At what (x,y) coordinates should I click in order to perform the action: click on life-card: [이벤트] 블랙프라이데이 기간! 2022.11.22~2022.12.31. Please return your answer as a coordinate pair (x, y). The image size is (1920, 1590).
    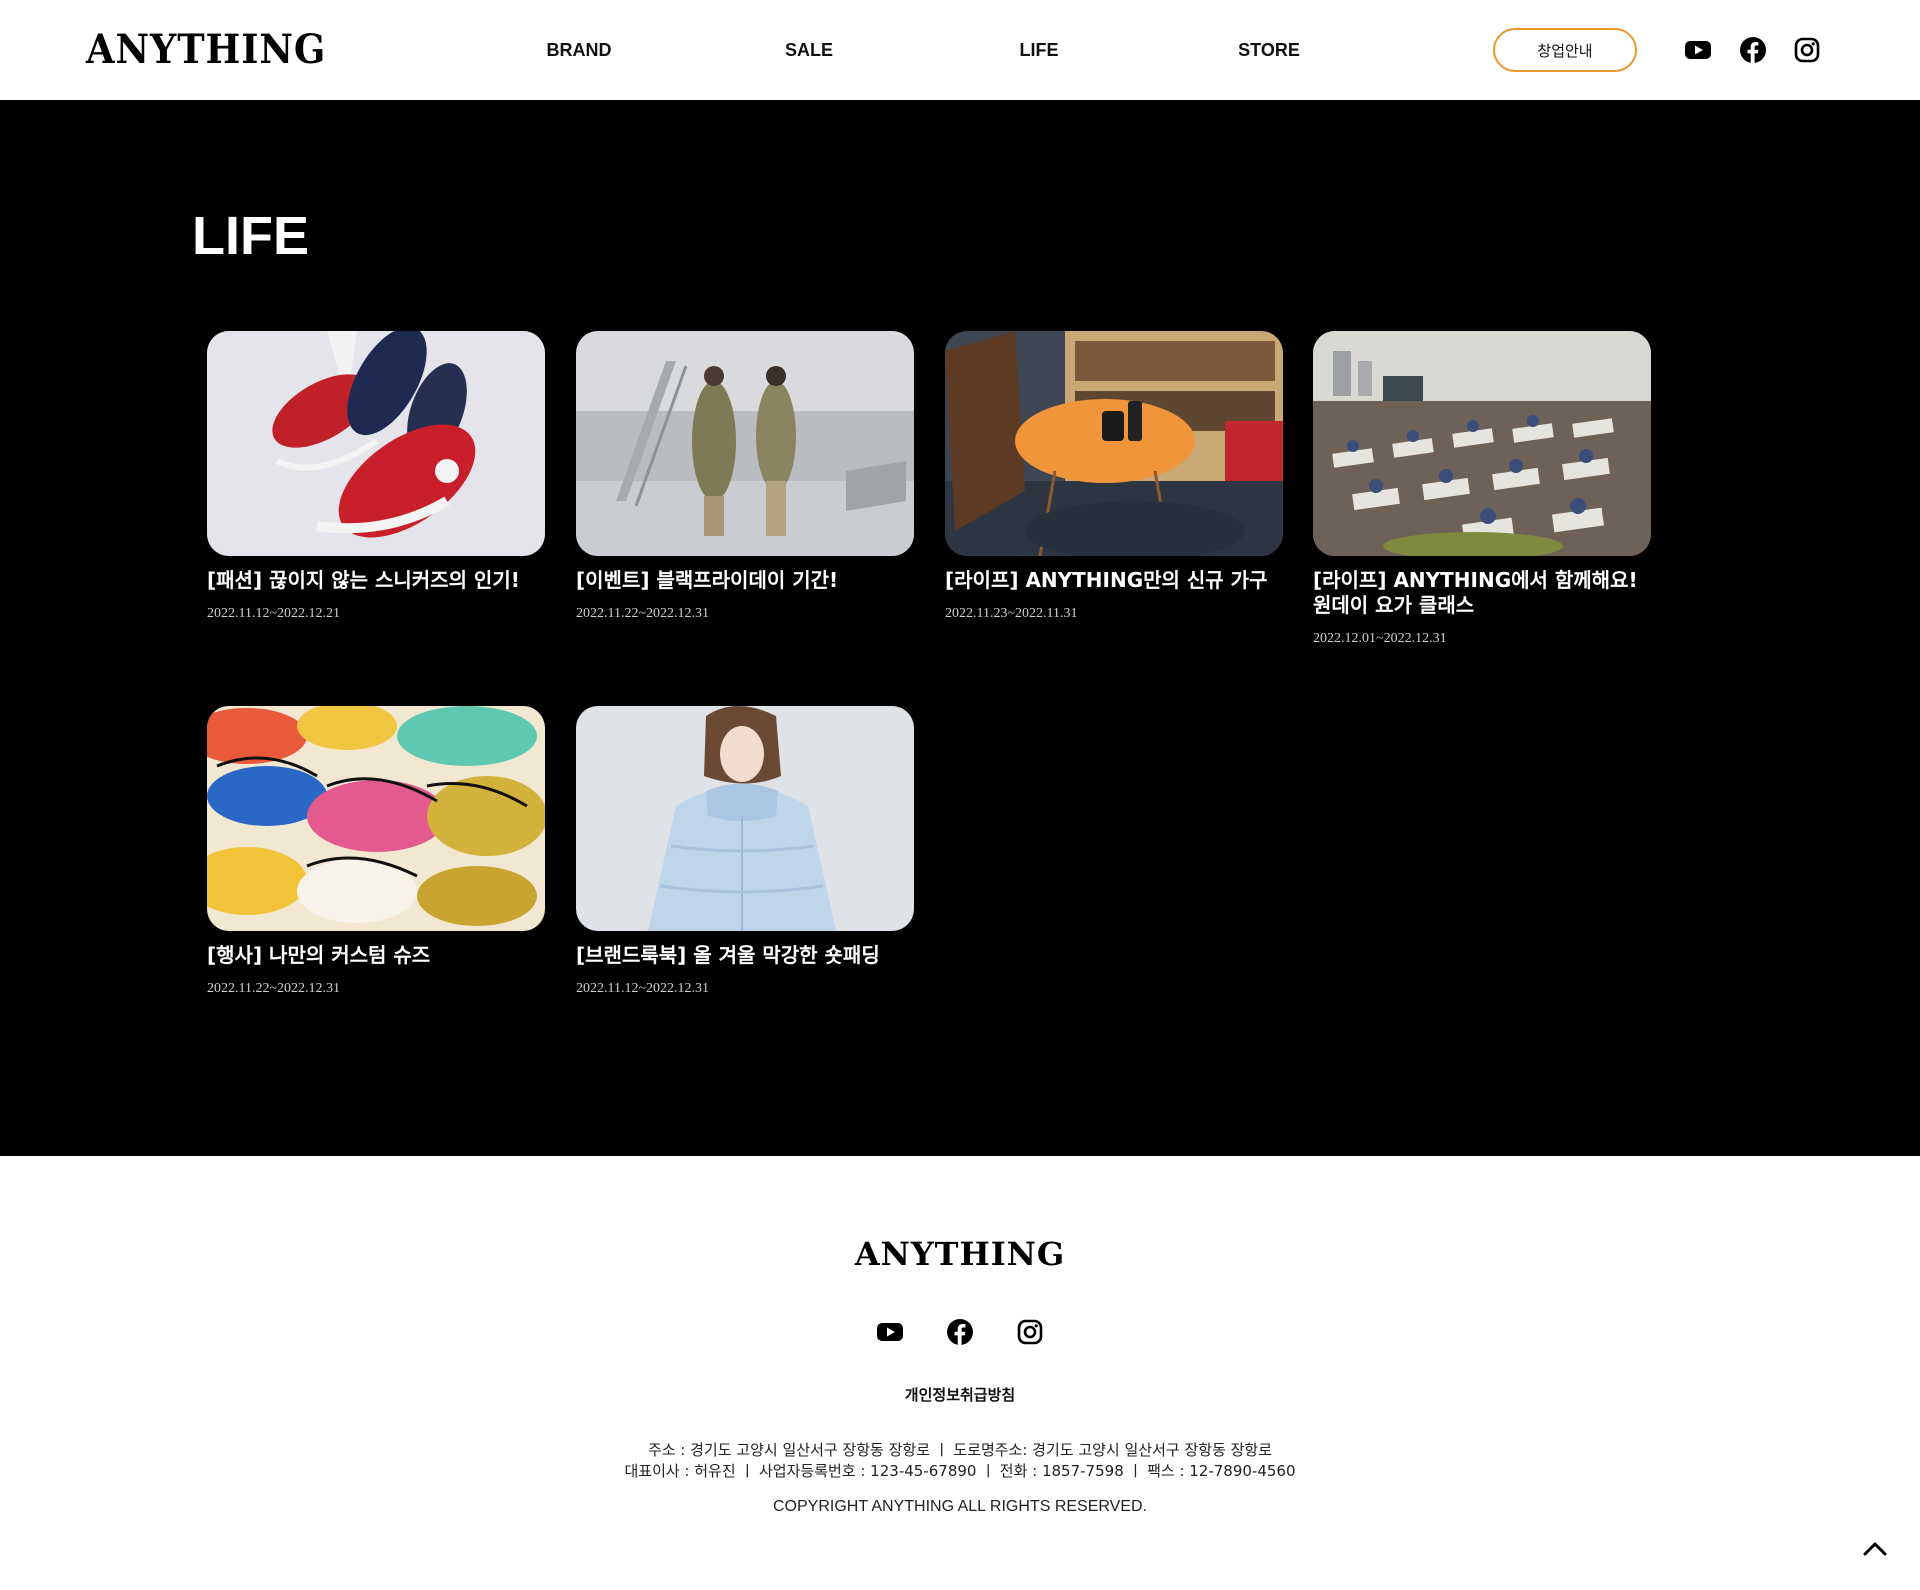
    Looking at the image, I should click on (745, 477).